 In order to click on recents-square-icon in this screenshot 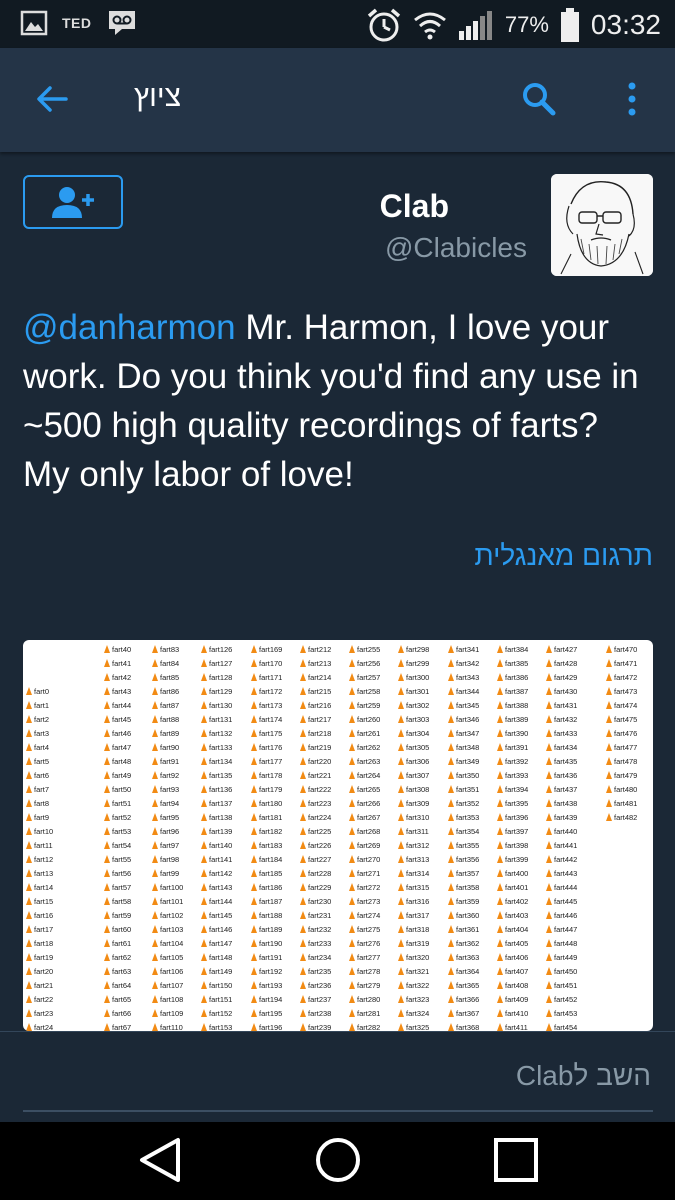, I will do `click(516, 1160)`.